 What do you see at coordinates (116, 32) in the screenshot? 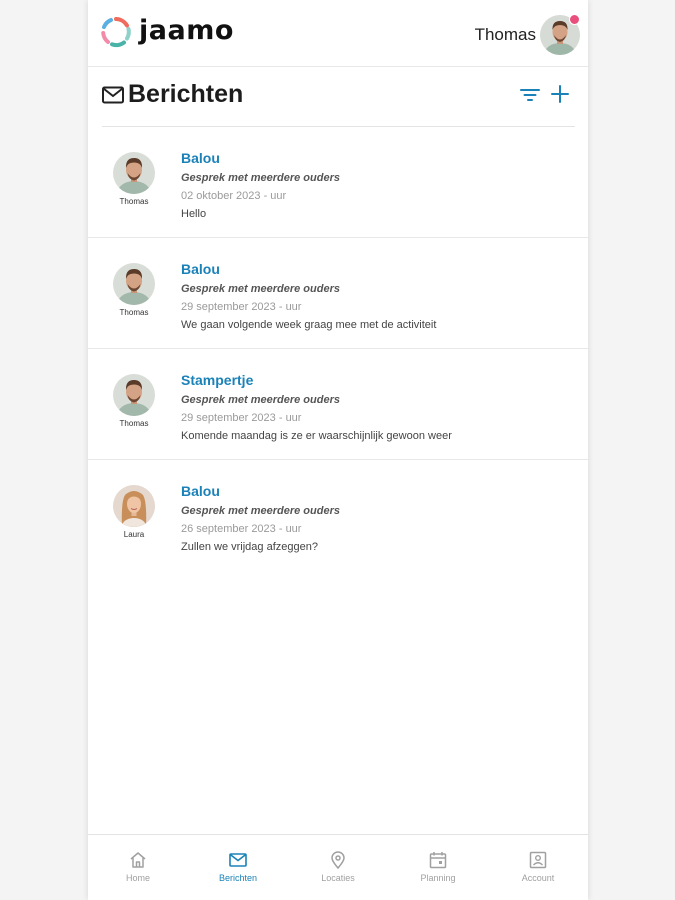
I see `jaamo-logo-icon` at bounding box center [116, 32].